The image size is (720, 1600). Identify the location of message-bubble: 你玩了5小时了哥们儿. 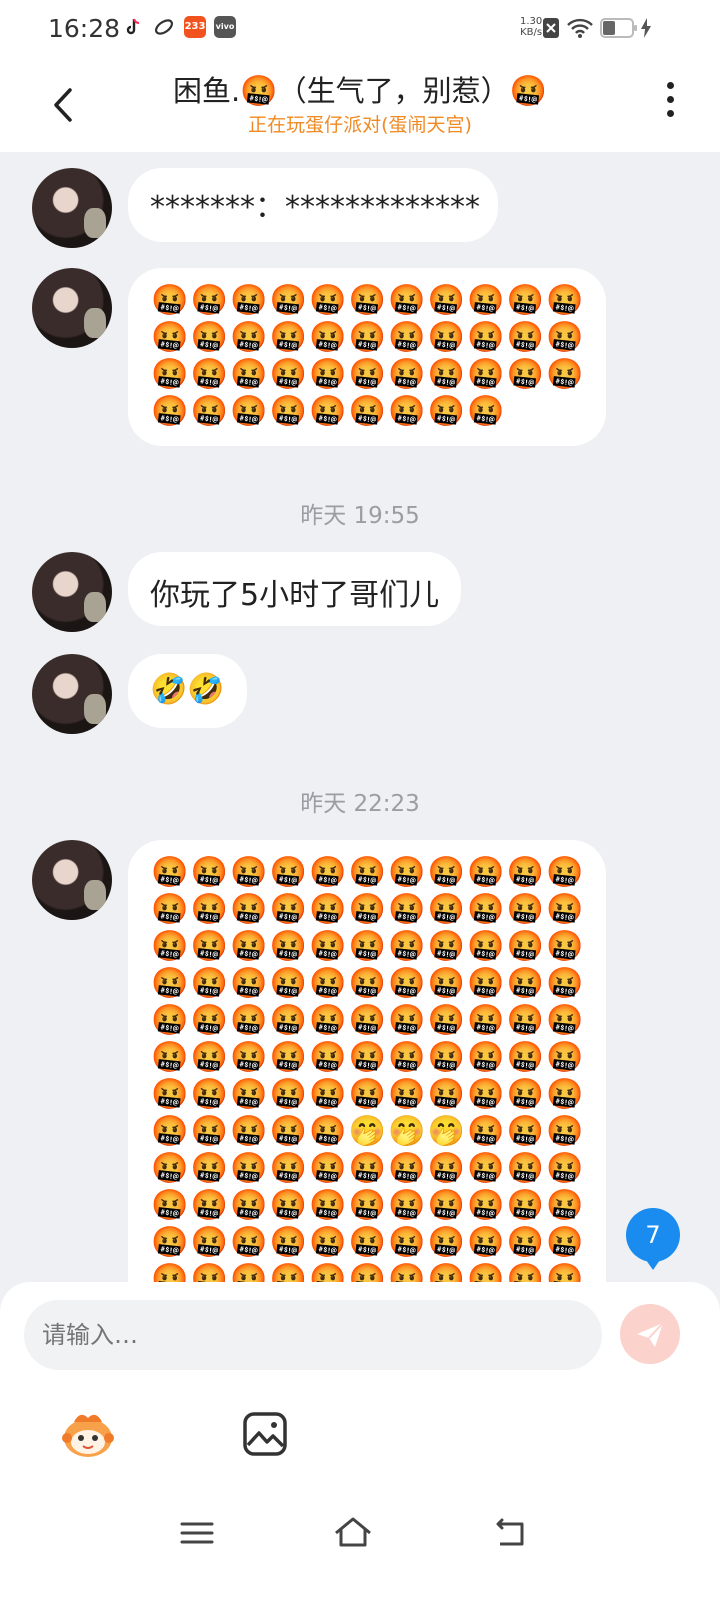
(295, 589).